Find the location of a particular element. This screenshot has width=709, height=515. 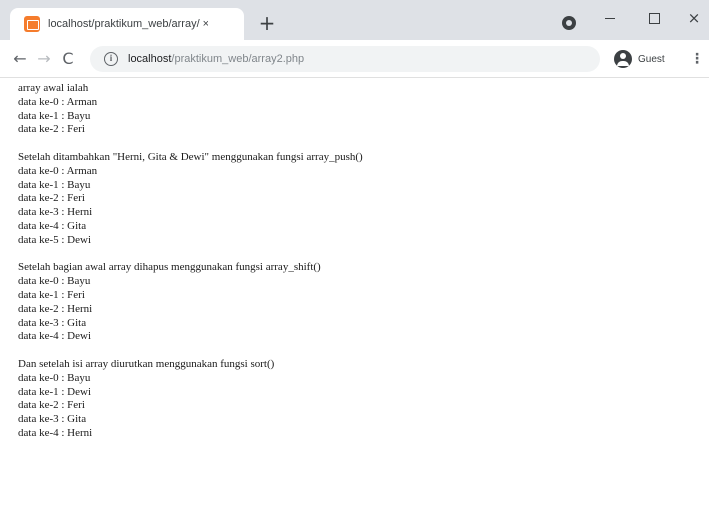

favicon-icon is located at coordinates (32, 24).